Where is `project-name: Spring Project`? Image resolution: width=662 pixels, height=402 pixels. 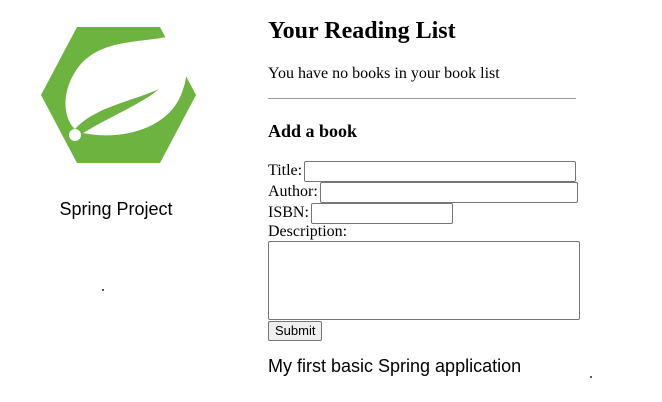 project-name: Spring Project is located at coordinates (116, 209).